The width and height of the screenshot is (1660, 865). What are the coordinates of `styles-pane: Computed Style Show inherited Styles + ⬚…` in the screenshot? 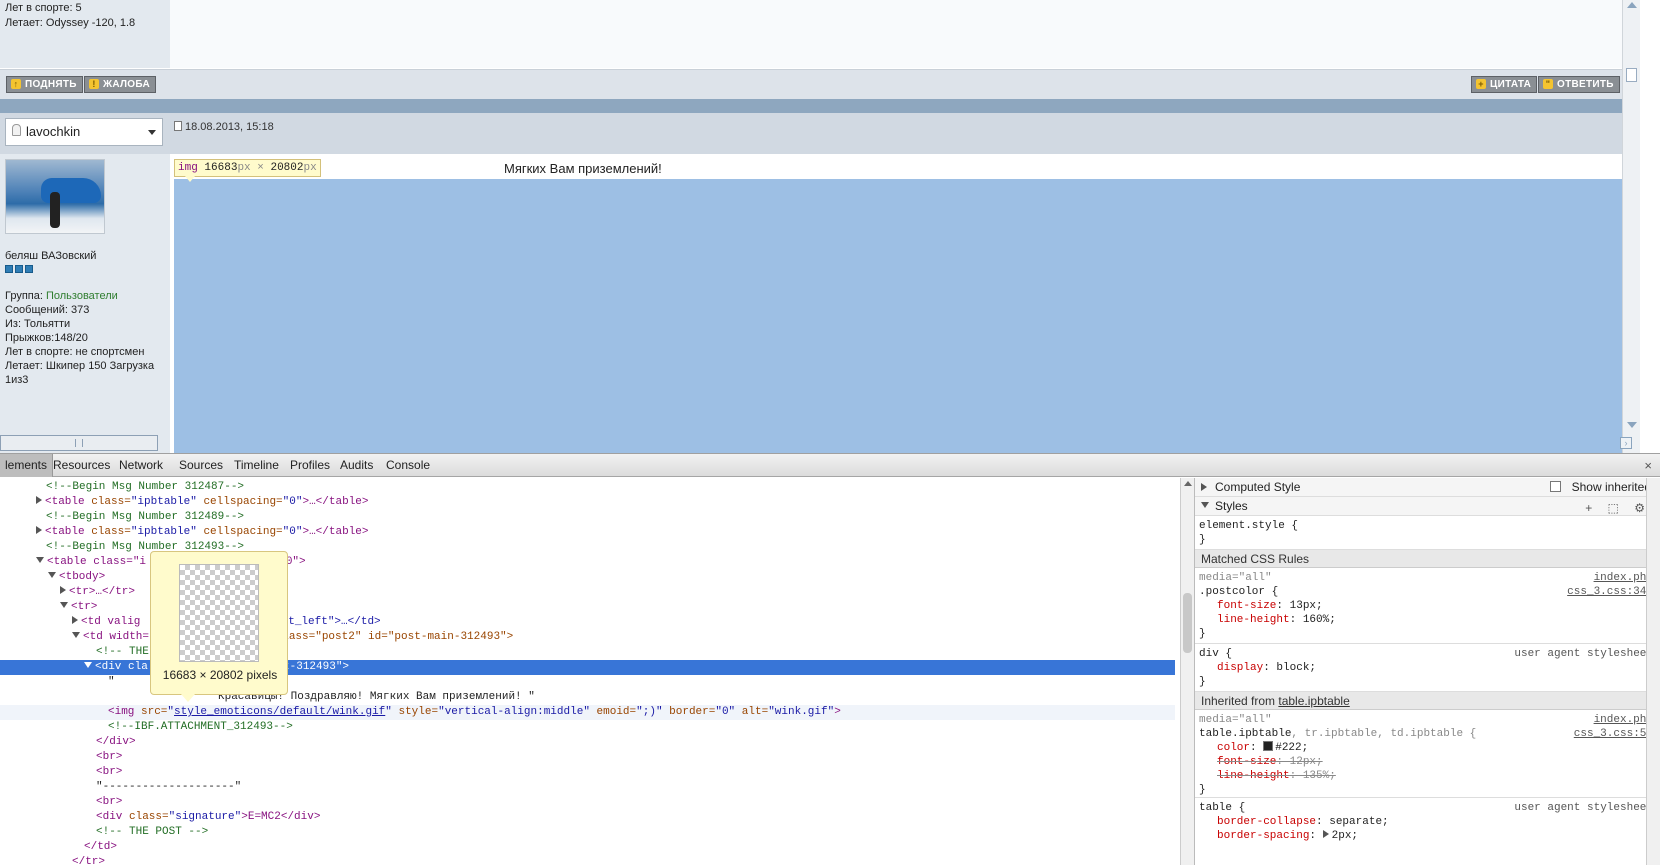 It's located at (1427, 671).